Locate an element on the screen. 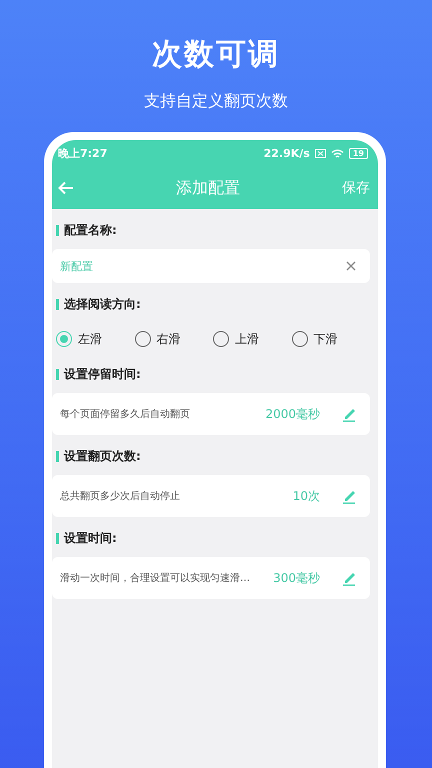 The height and width of the screenshot is (768, 432). direction-option: 下滑 is located at coordinates (331, 339).